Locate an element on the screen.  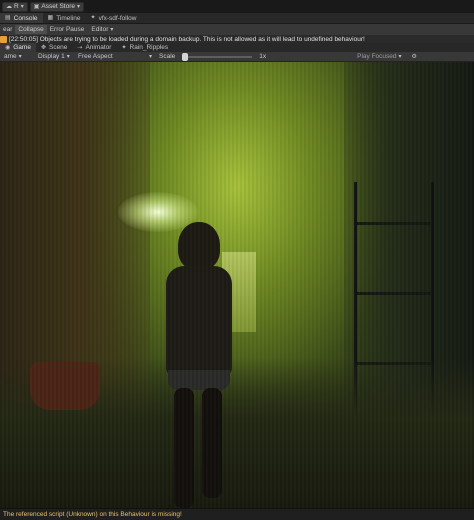
tab-animator: ⇢ Animator is located at coordinates (94, 47).